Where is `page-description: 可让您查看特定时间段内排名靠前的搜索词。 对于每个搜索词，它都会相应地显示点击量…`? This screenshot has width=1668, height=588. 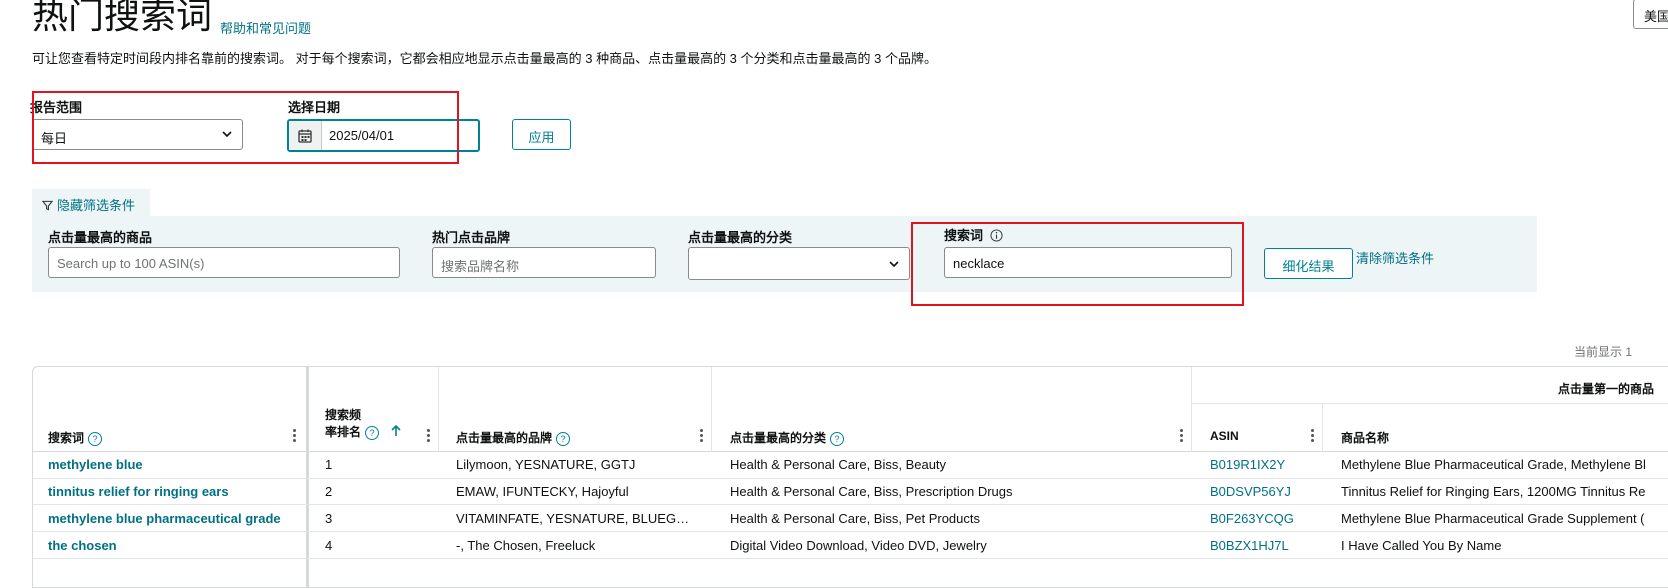 page-description: 可让您查看特定时间段内排名靠前的搜索词。 对于每个搜索词，它都会相应地显示点击量… is located at coordinates (484, 58).